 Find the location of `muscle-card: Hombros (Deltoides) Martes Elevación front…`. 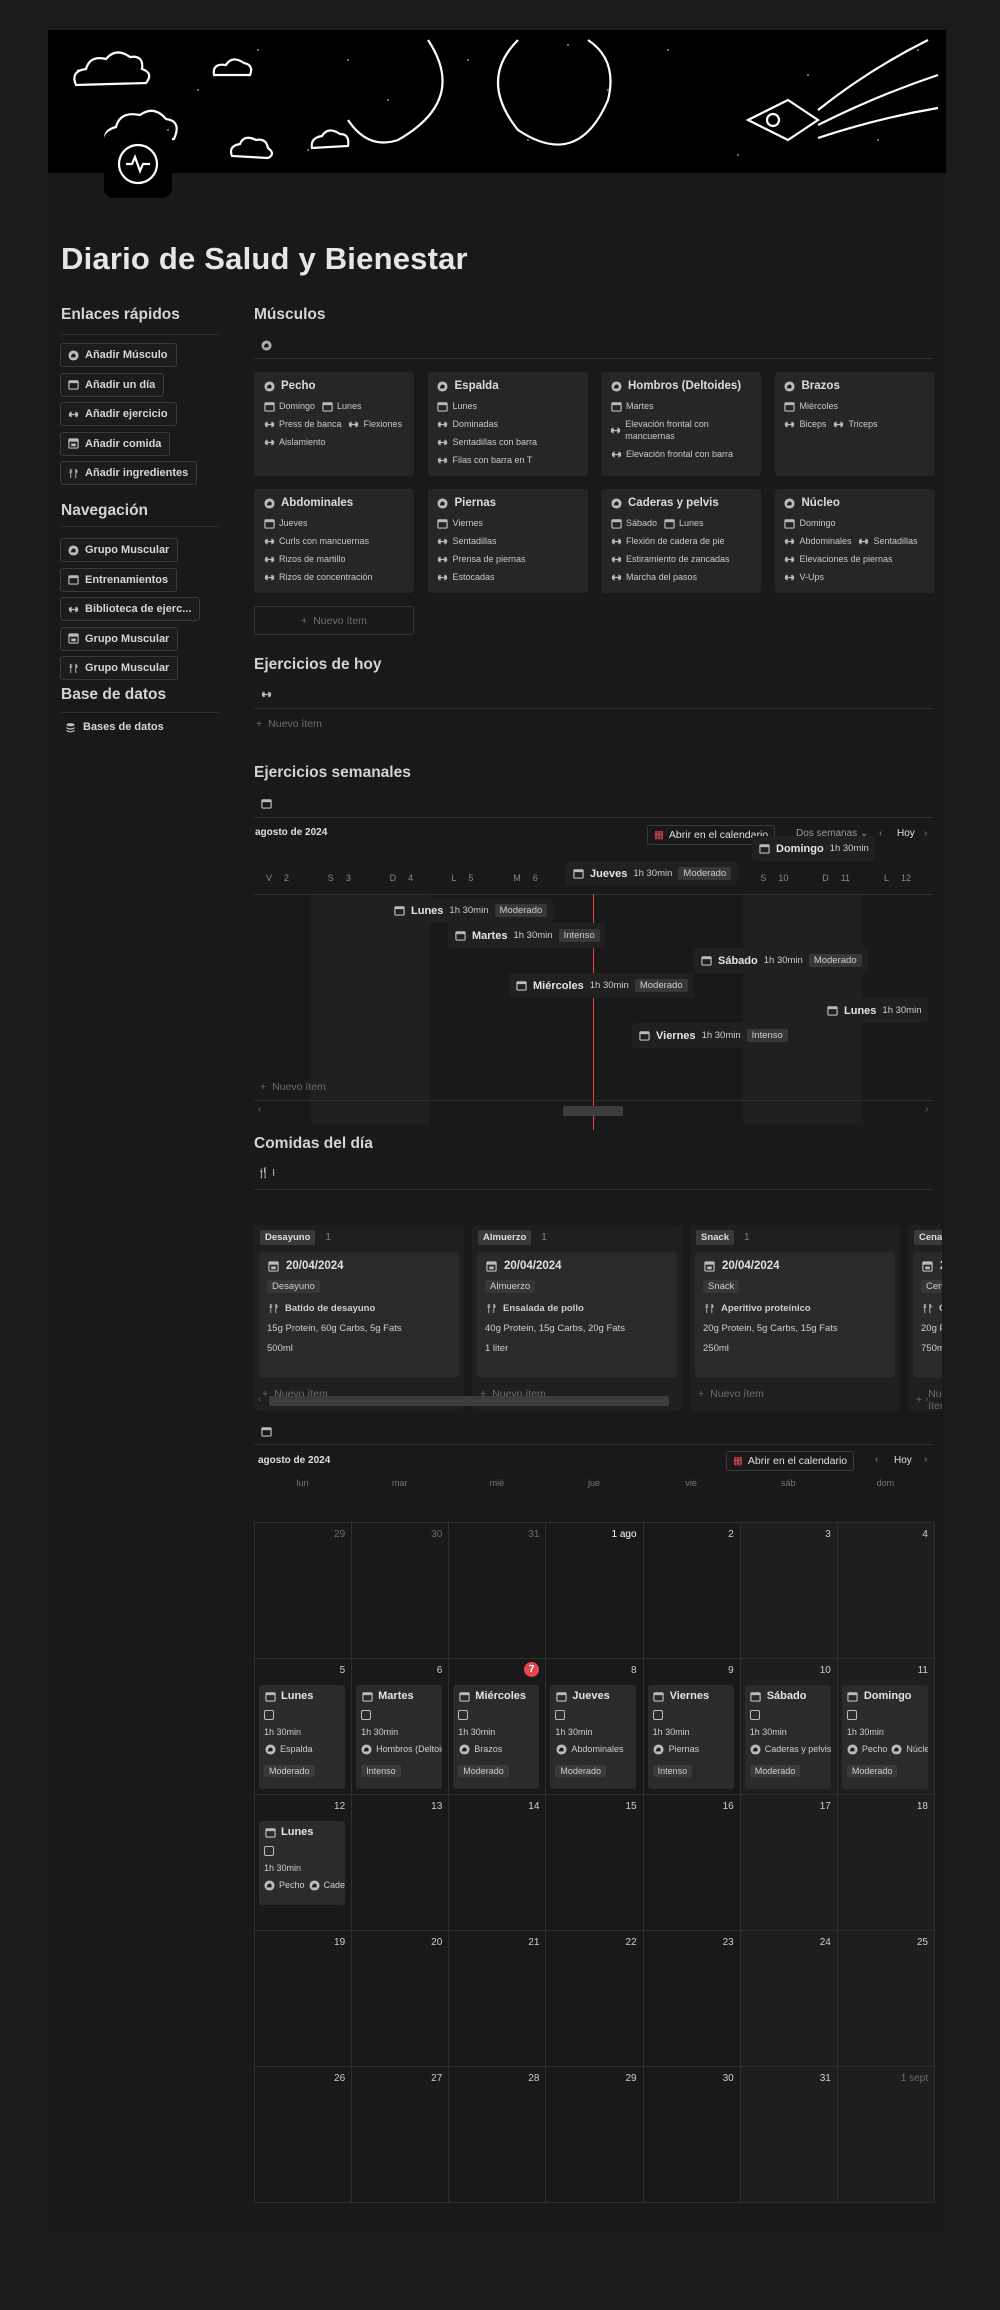

muscle-card: Hombros (Deltoides) Martes Elevación front… is located at coordinates (681, 424).